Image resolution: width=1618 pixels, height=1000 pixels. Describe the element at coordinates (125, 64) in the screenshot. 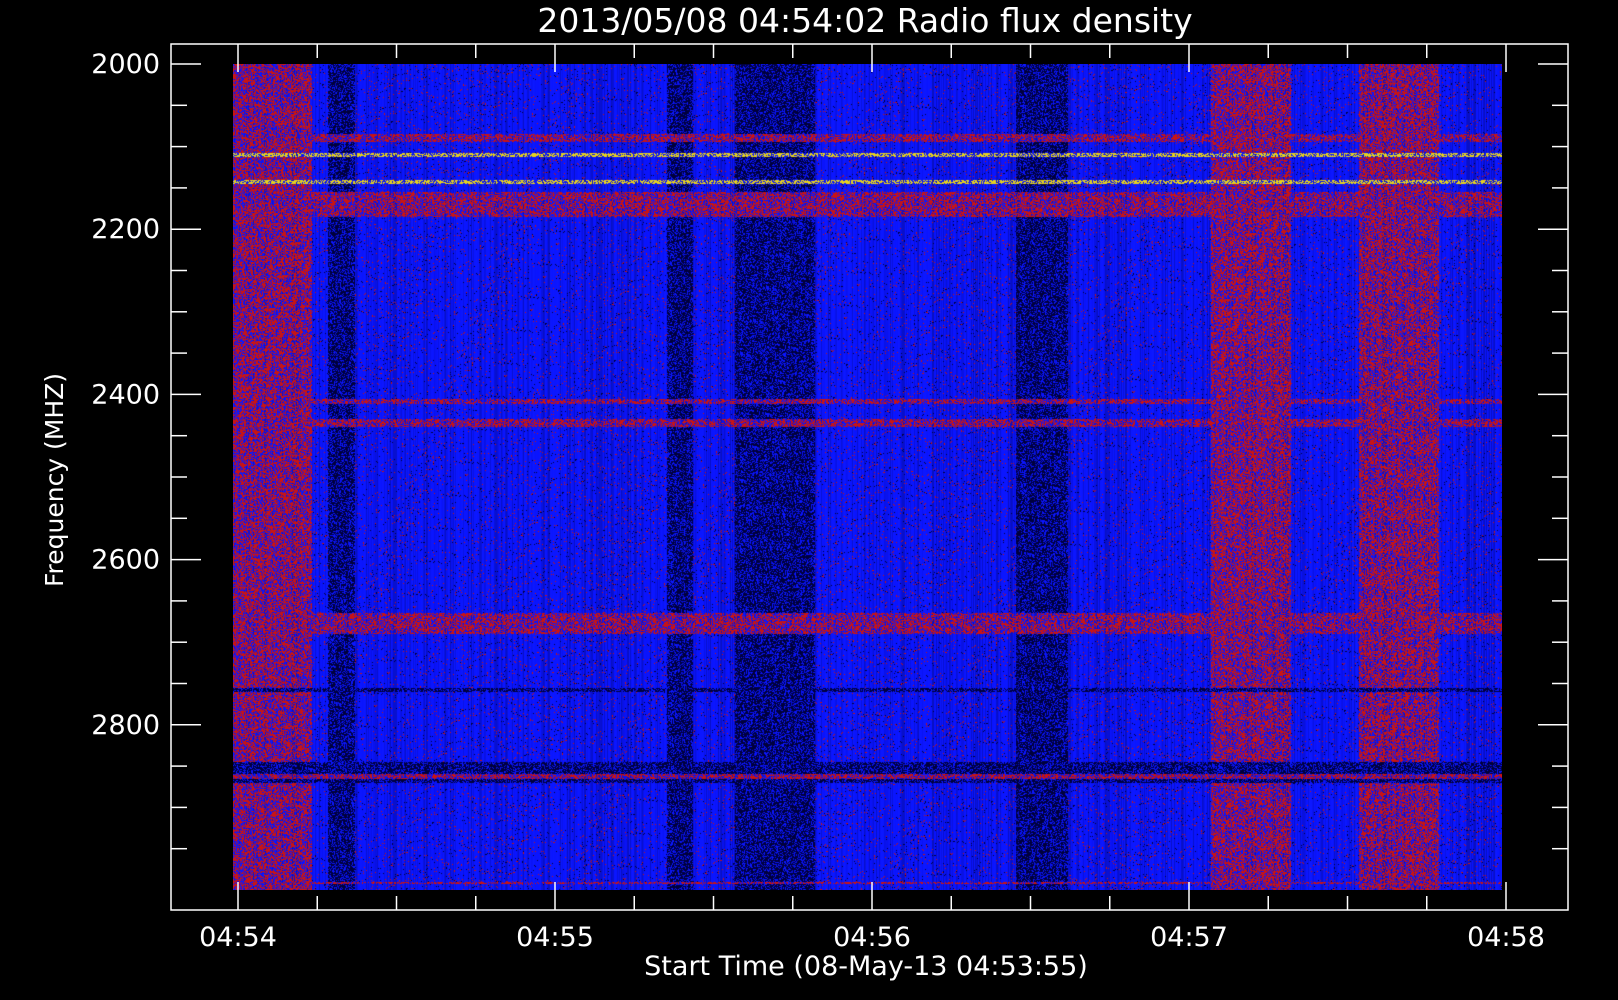

I see `y-tick-label: 2000` at that location.